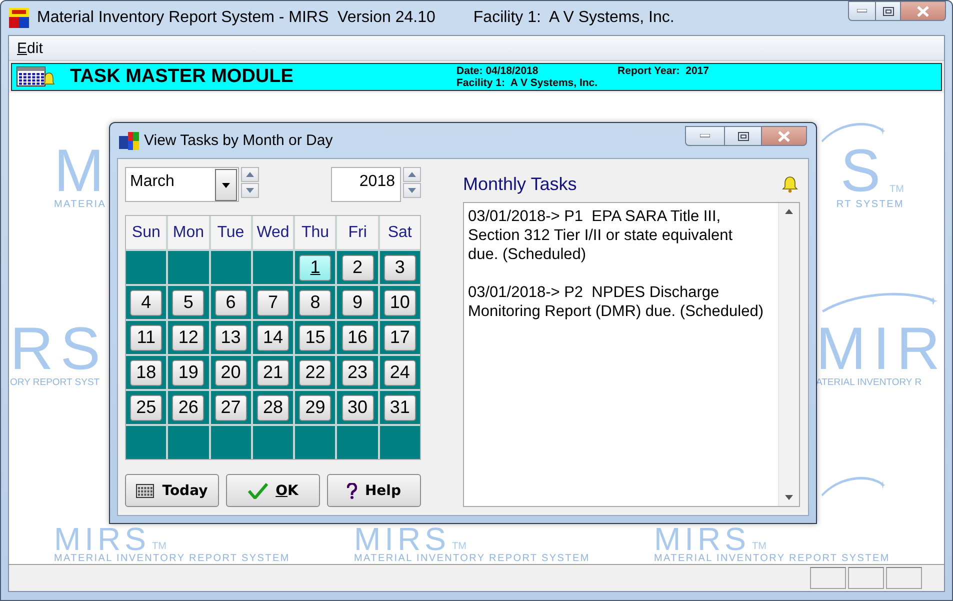 The image size is (953, 601). Describe the element at coordinates (315, 407) in the screenshot. I see `day-button: 29` at that location.